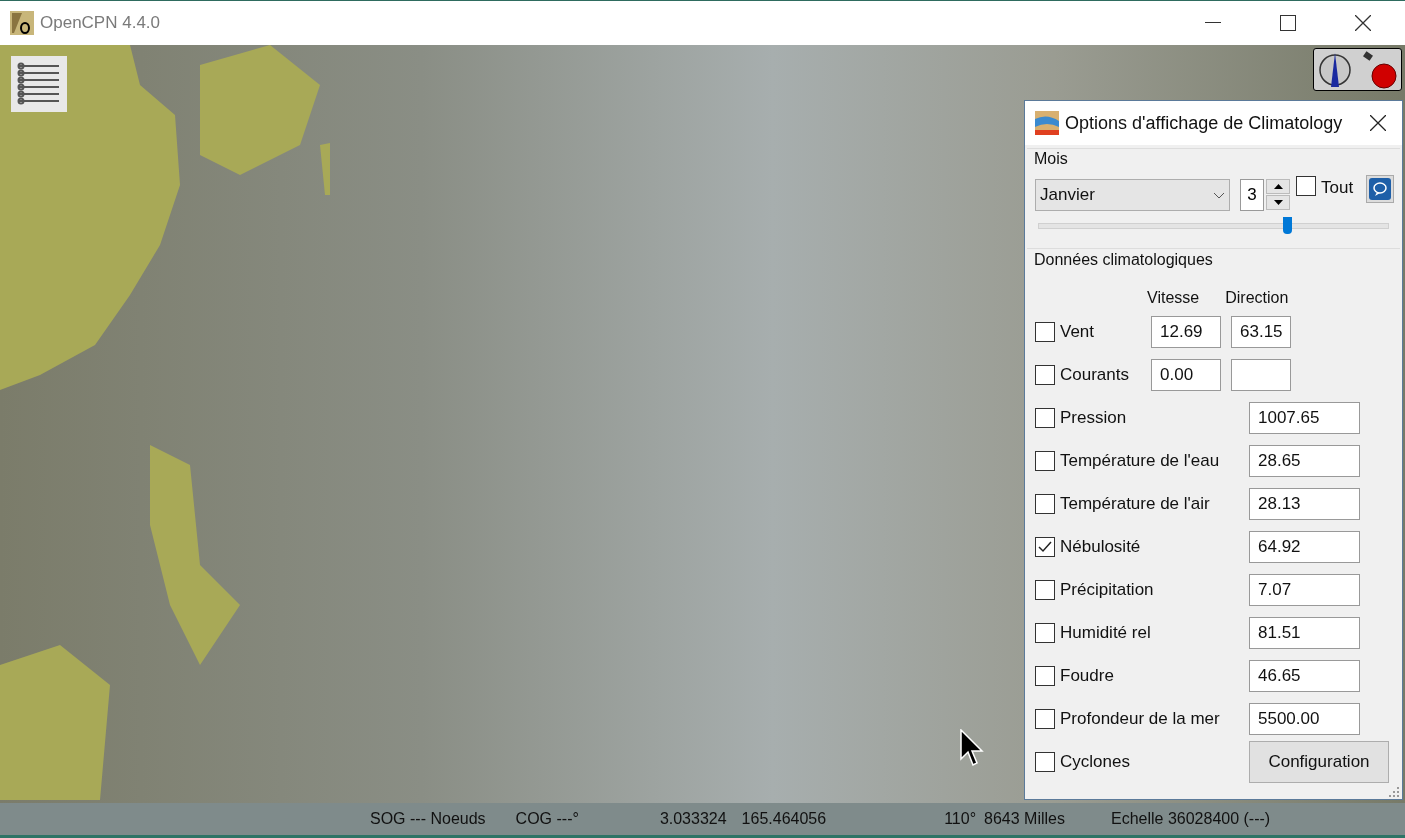 Image resolution: width=1405 pixels, height=838 pixels. Describe the element at coordinates (1304, 718) in the screenshot. I see `value-field: 5500.00` at that location.